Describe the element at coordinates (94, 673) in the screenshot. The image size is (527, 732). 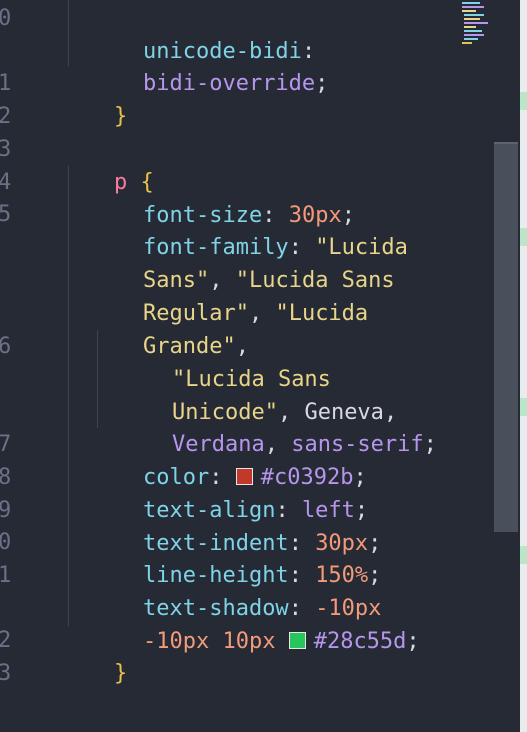
I see `code-line: }` at that location.